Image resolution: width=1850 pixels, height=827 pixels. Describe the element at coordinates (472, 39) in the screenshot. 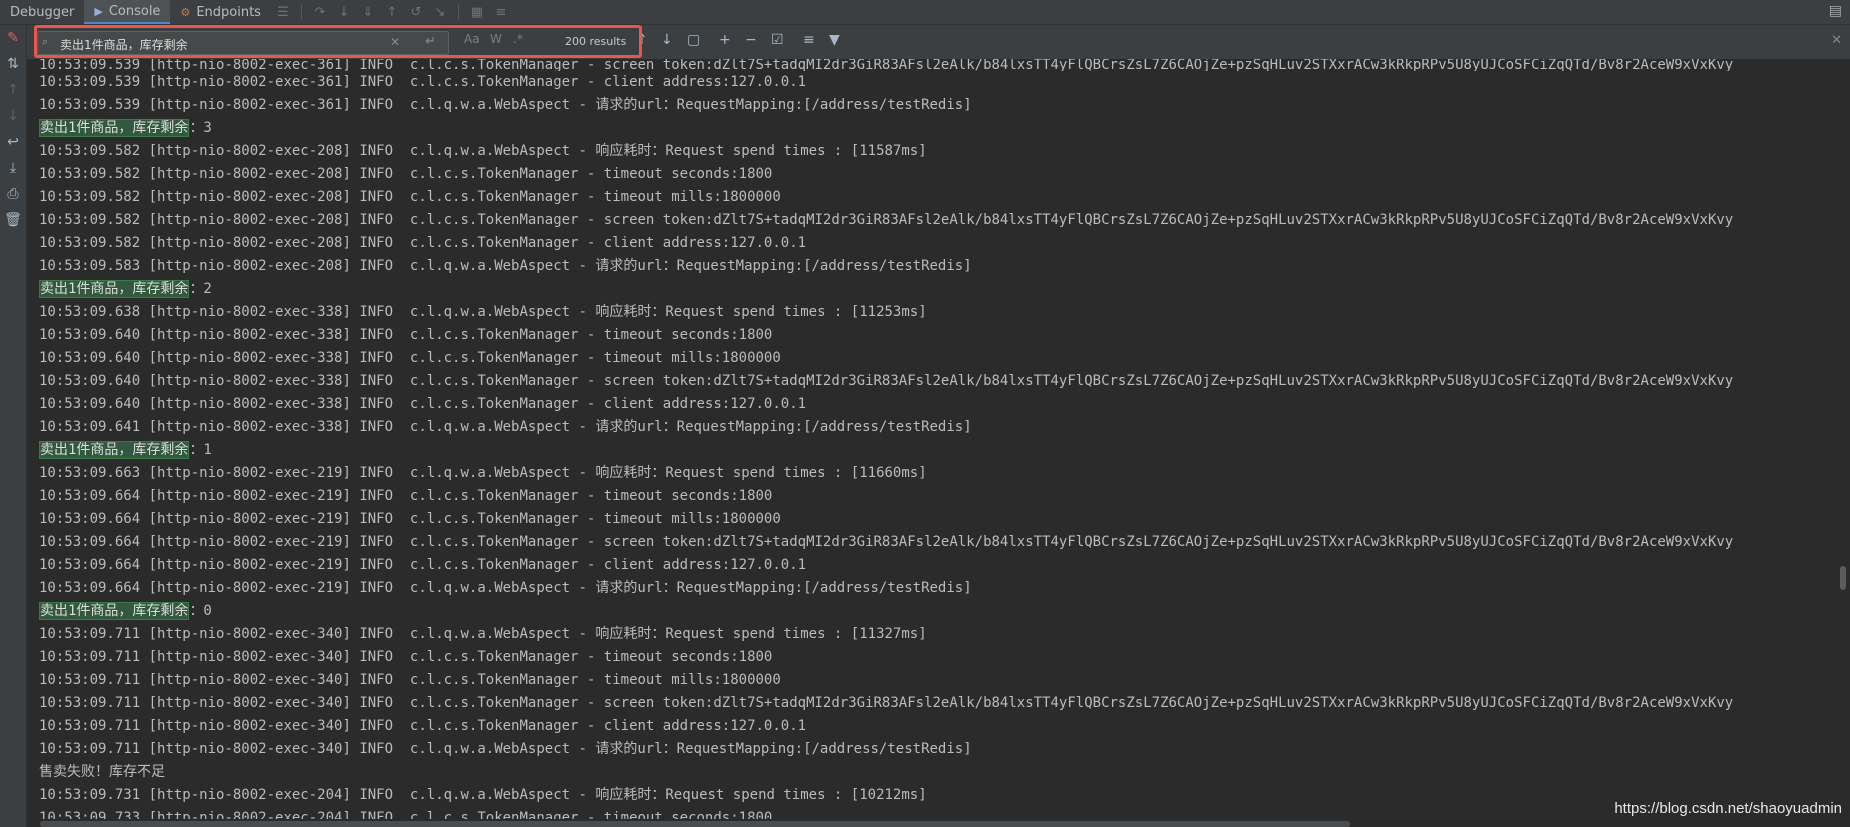

I see `match-case-toggle: Aa` at that location.